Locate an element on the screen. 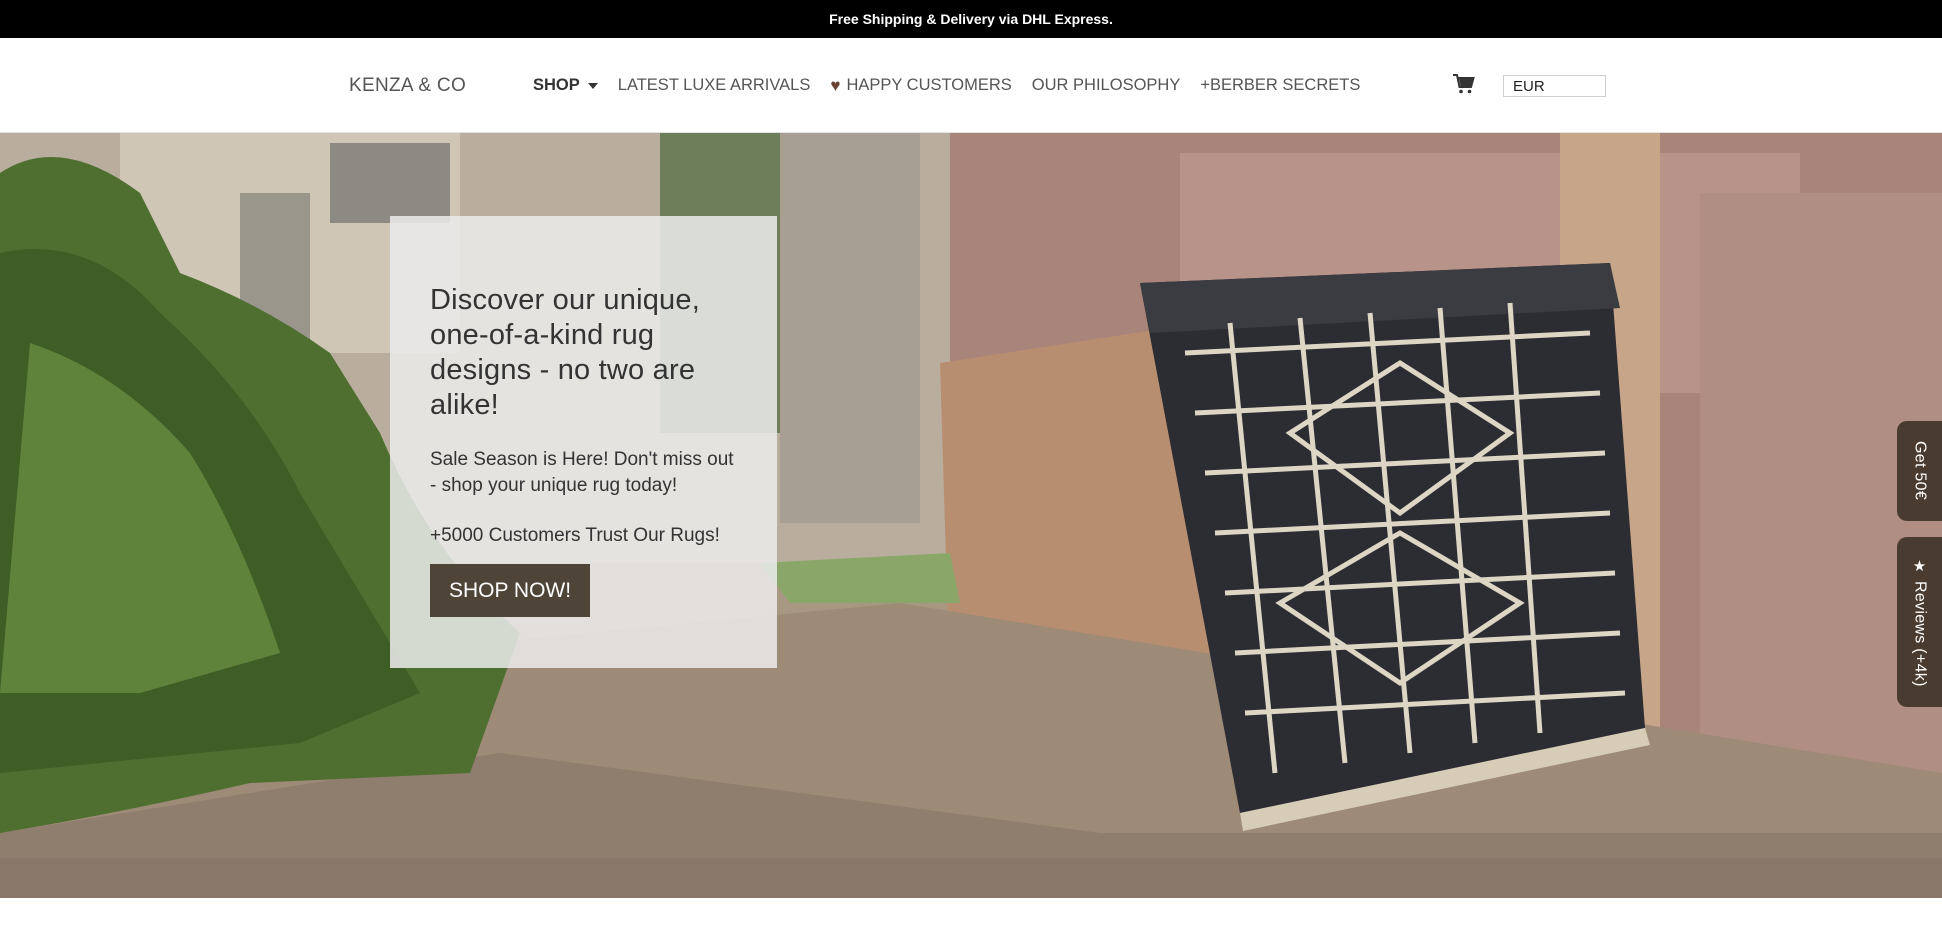 This screenshot has width=1942, height=938. get-discount-tab: Get 50€ is located at coordinates (1919, 471).